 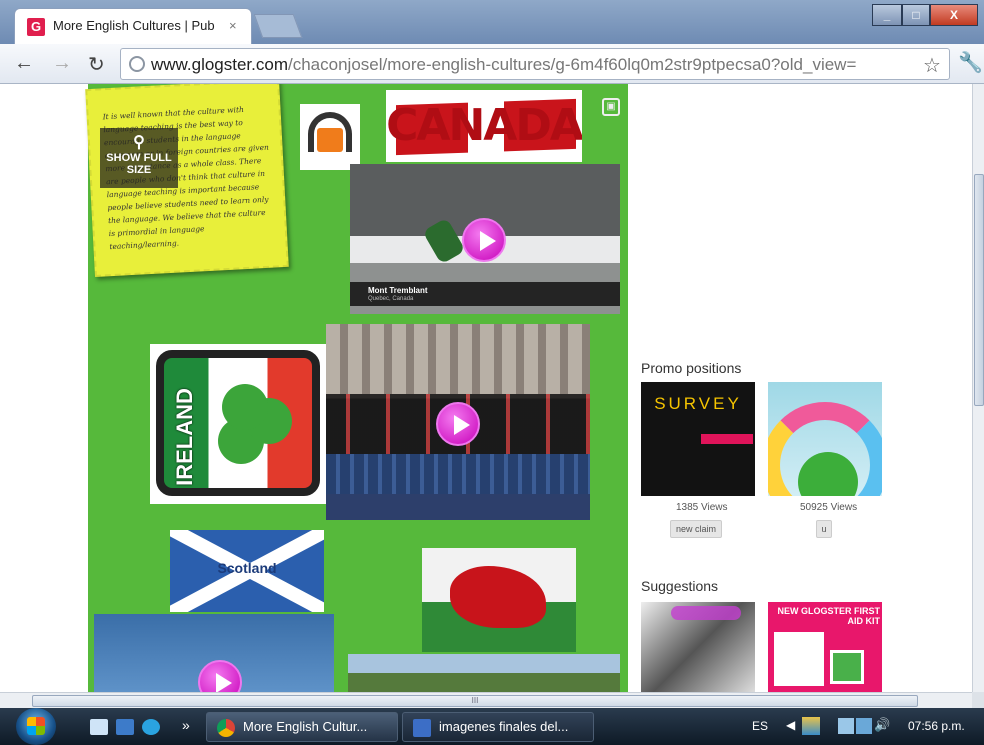 I want to click on suggestion-portrait, so click(x=698, y=647).